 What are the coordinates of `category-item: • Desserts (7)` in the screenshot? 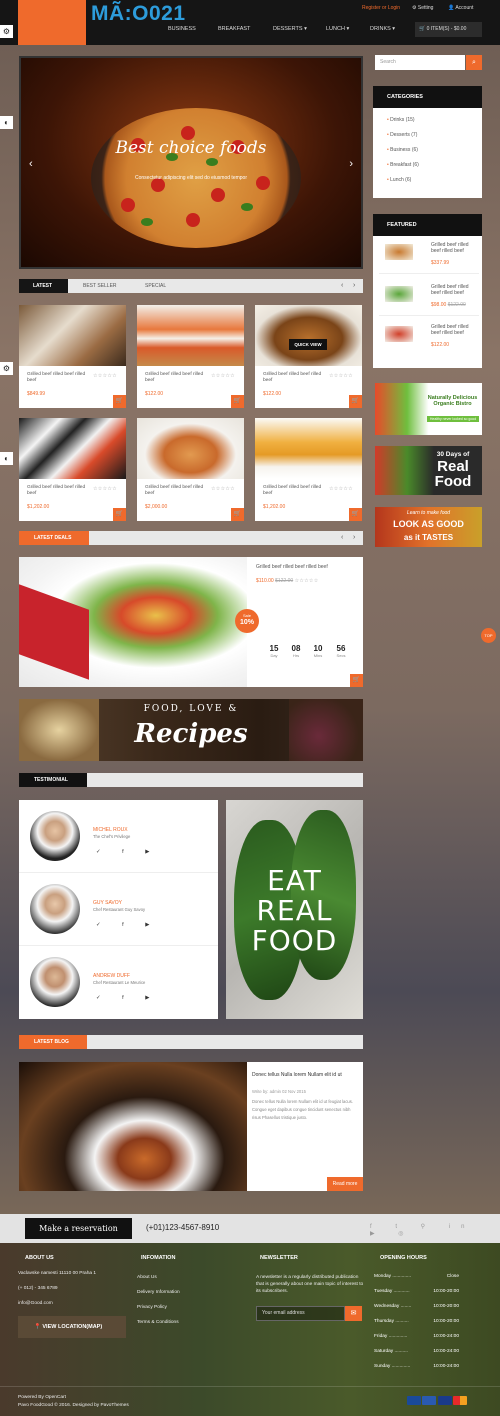 It's located at (402, 135).